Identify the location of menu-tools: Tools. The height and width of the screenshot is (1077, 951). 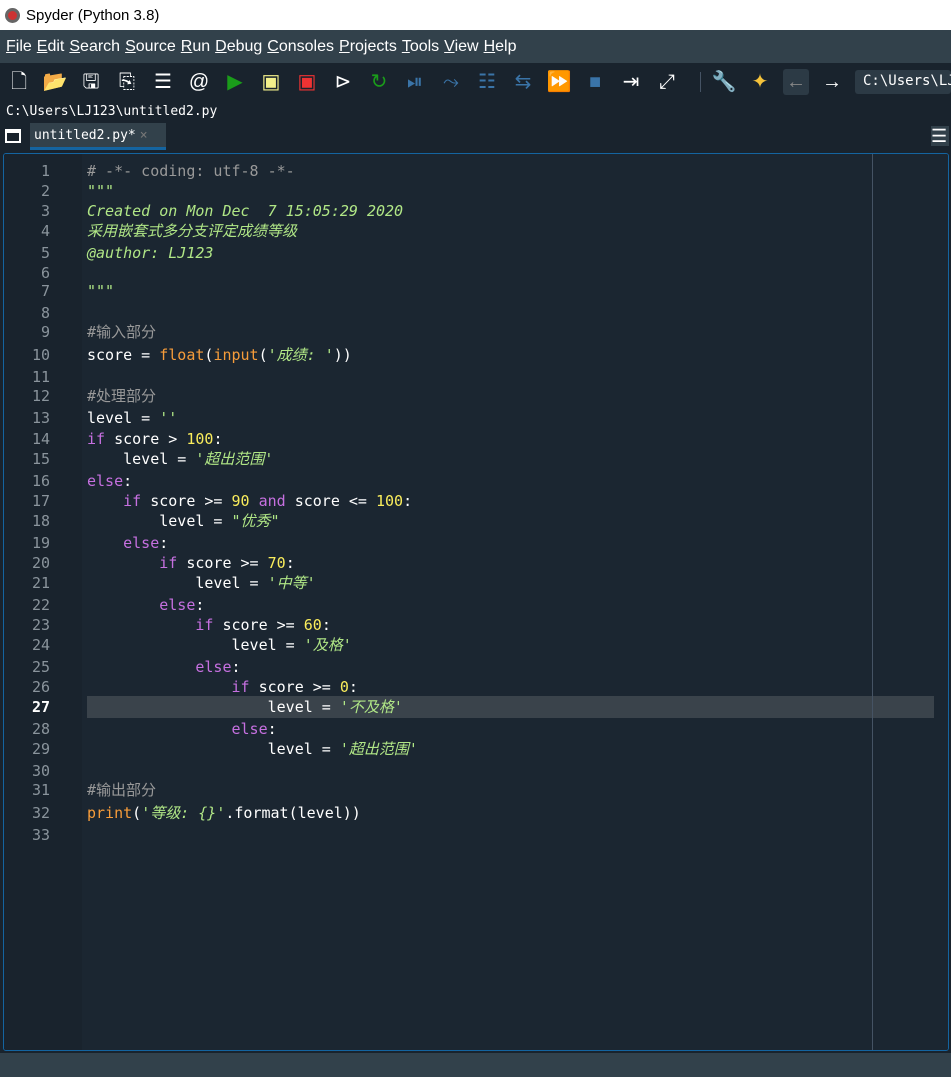
(420, 47).